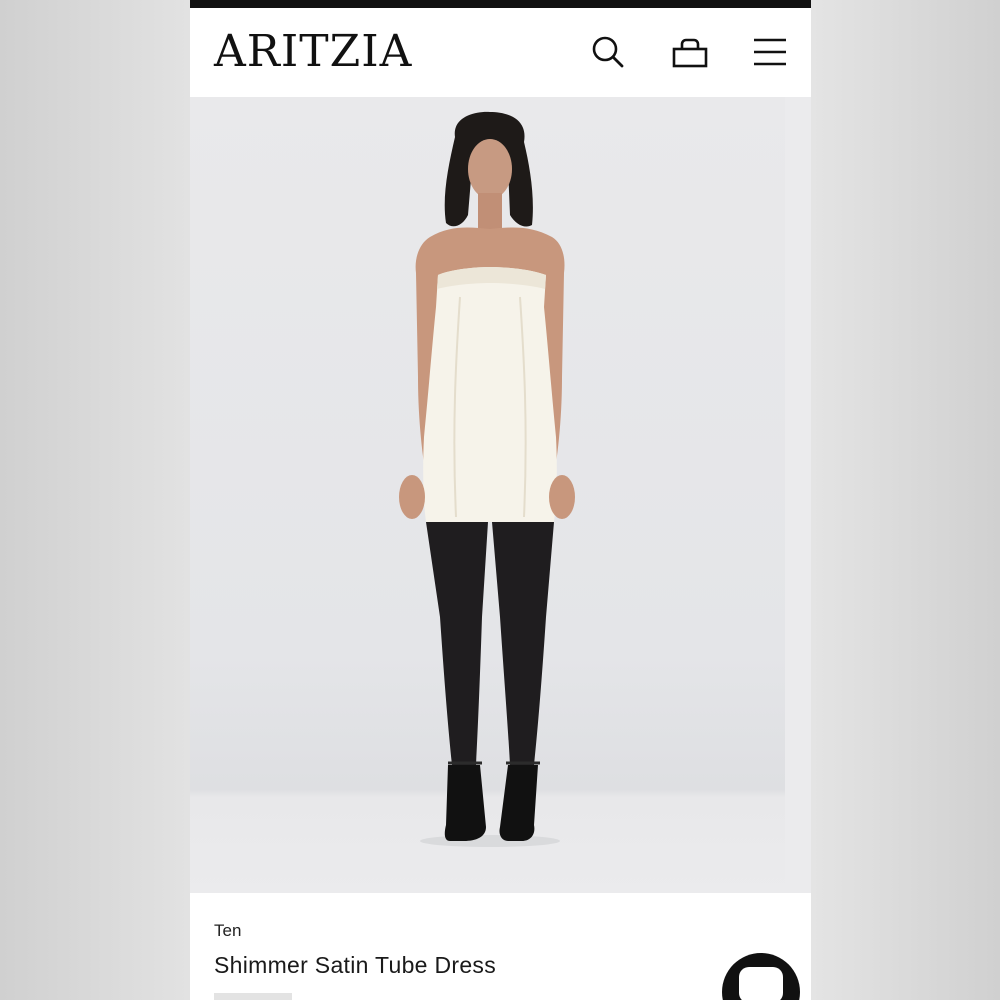  Describe the element at coordinates (500, 946) in the screenshot. I see `product-info: Ten Shimmer Satin Tube Dress` at that location.